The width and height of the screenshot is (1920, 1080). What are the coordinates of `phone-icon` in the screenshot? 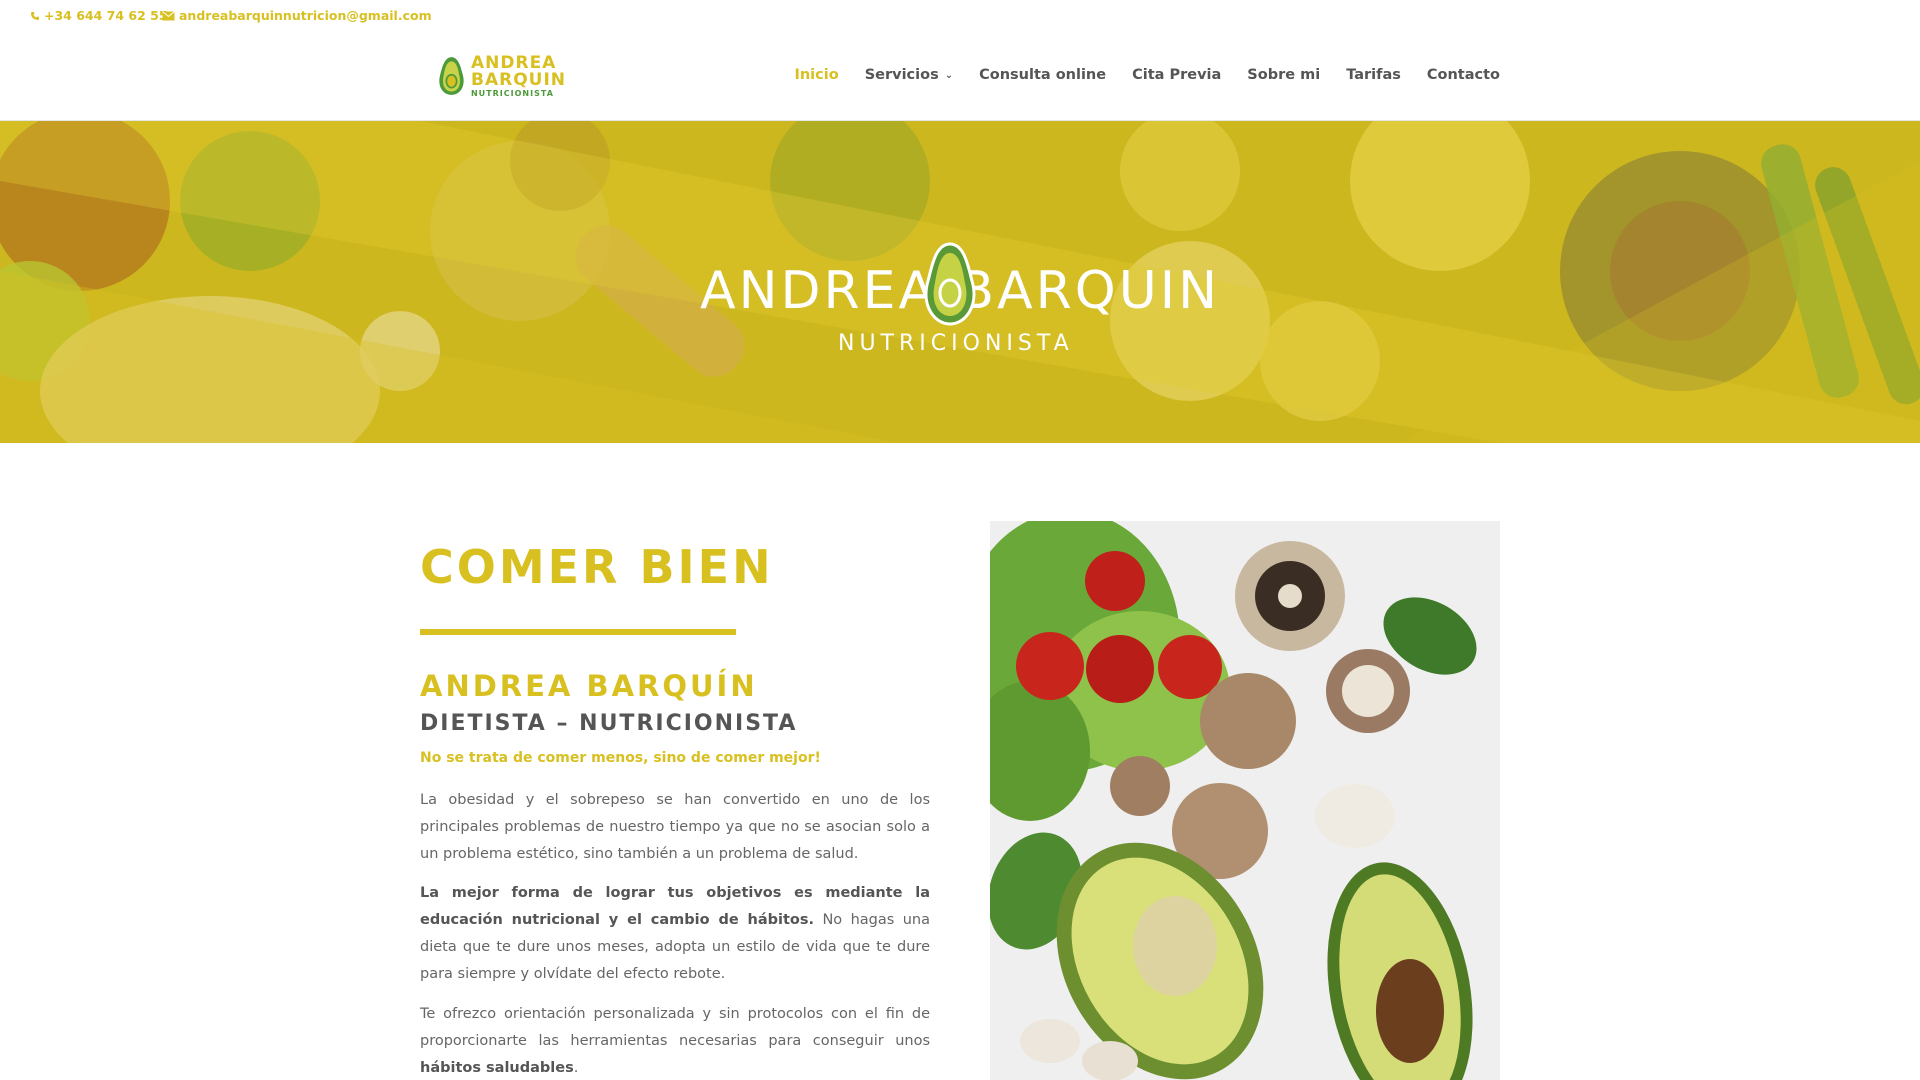 It's located at (35, 15).